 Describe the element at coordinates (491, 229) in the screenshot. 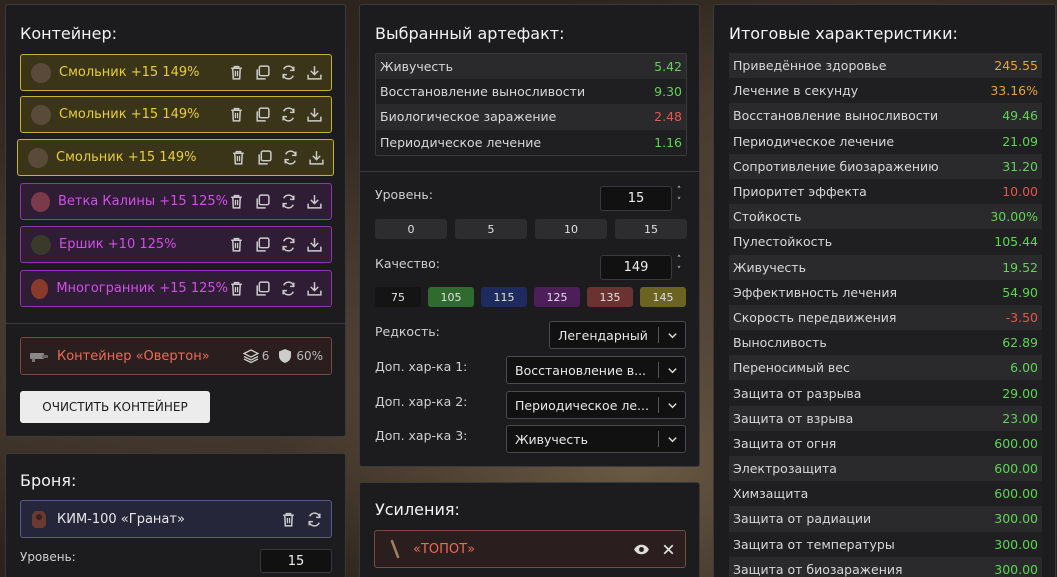

I see `level-preset-button: 5` at that location.